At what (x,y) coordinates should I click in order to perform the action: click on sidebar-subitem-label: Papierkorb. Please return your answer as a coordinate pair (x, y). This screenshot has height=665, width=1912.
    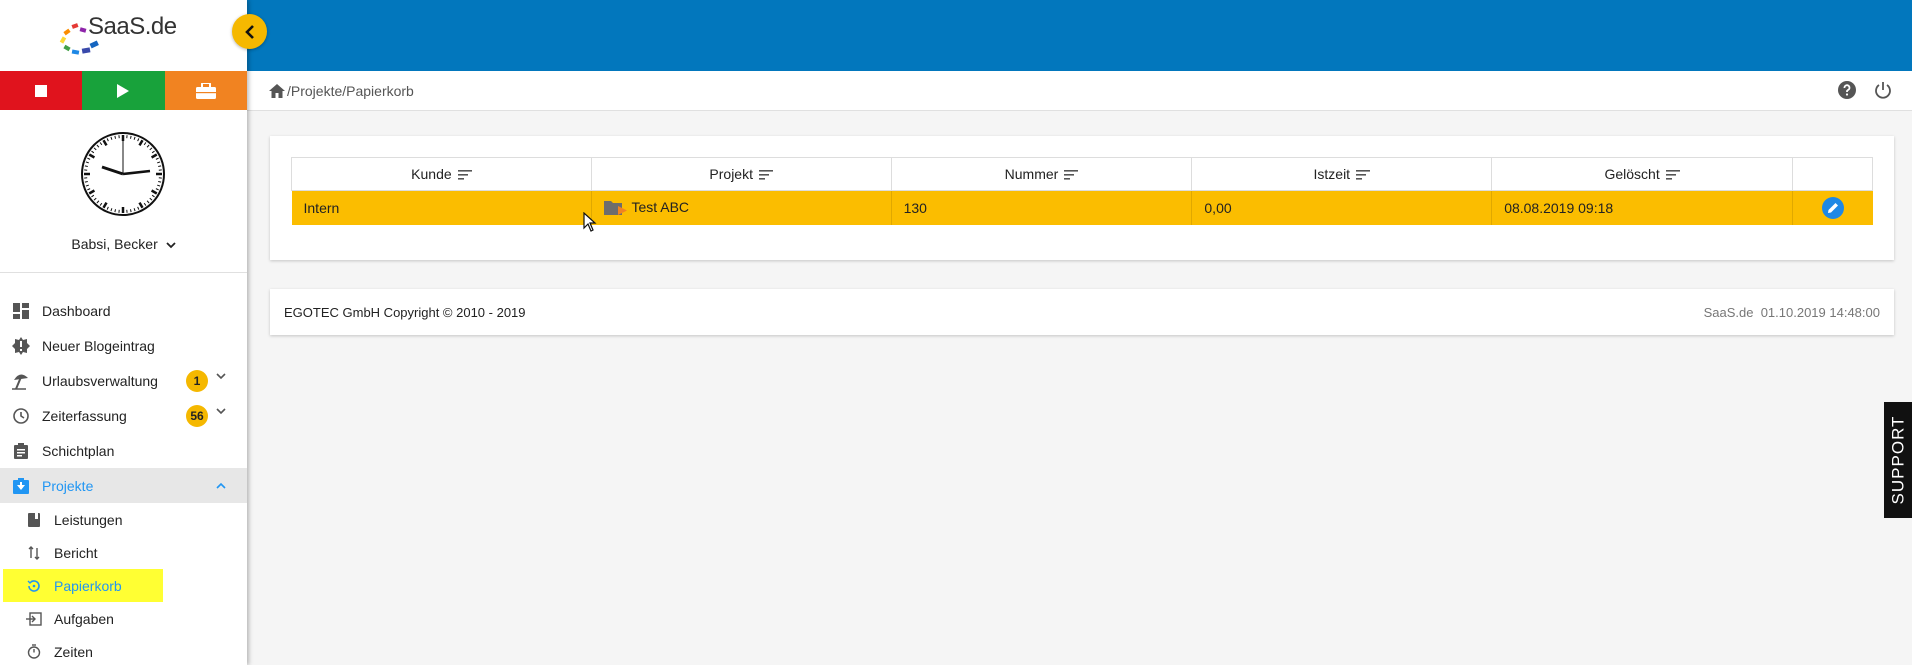
    Looking at the image, I should click on (88, 585).